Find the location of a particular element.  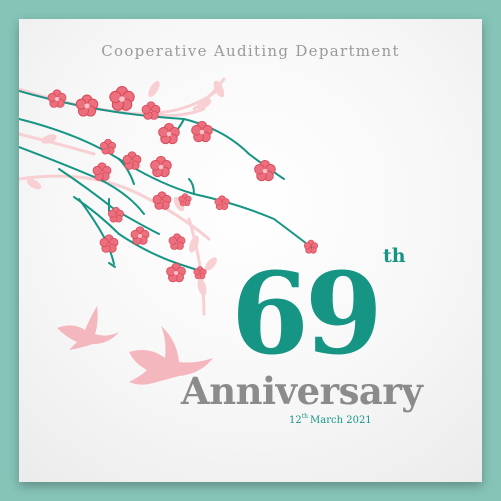

swallow-bird-icon is located at coordinates (88, 328).